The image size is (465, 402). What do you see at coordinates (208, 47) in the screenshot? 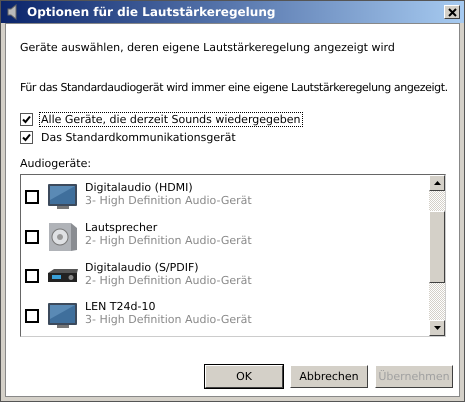
I see `instruction-text: Geräte auswählen, deren eigene Lautstärkeregelung angezeigt wird` at bounding box center [208, 47].